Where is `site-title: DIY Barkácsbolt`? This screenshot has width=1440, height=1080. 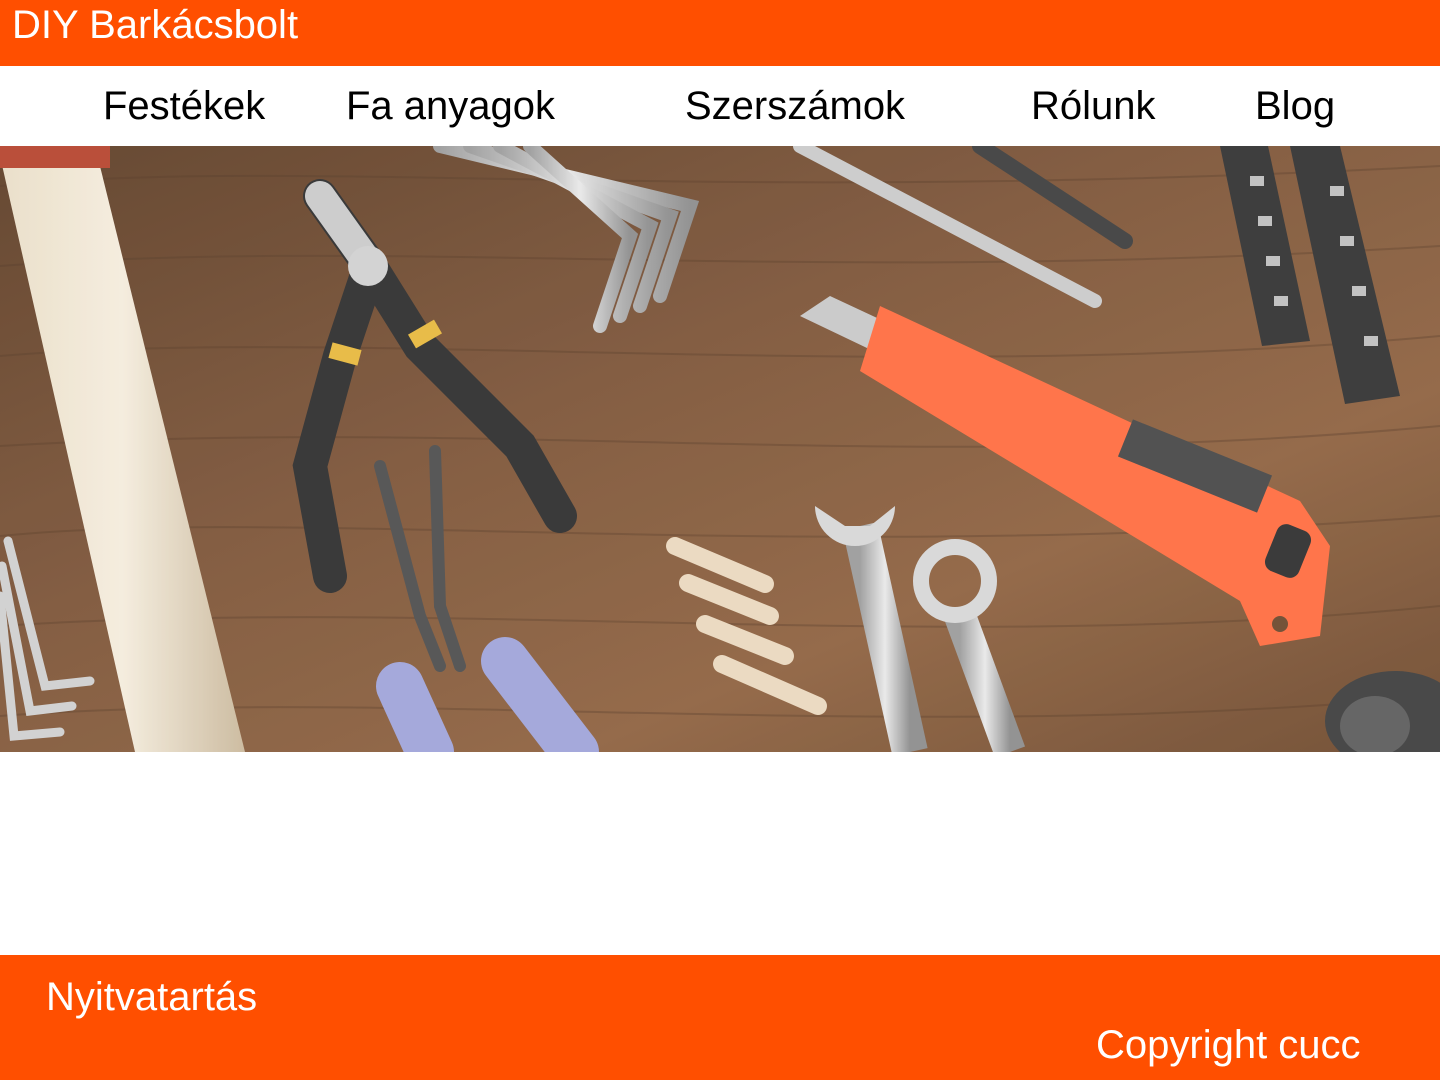 site-title: DIY Barkácsbolt is located at coordinates (155, 25).